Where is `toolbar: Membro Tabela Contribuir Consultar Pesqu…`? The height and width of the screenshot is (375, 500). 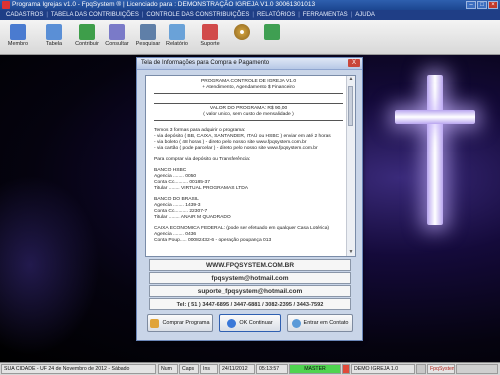
toolbar: Membro Tabela Contribuir Consultar Pesqu… is located at coordinates (250, 37).